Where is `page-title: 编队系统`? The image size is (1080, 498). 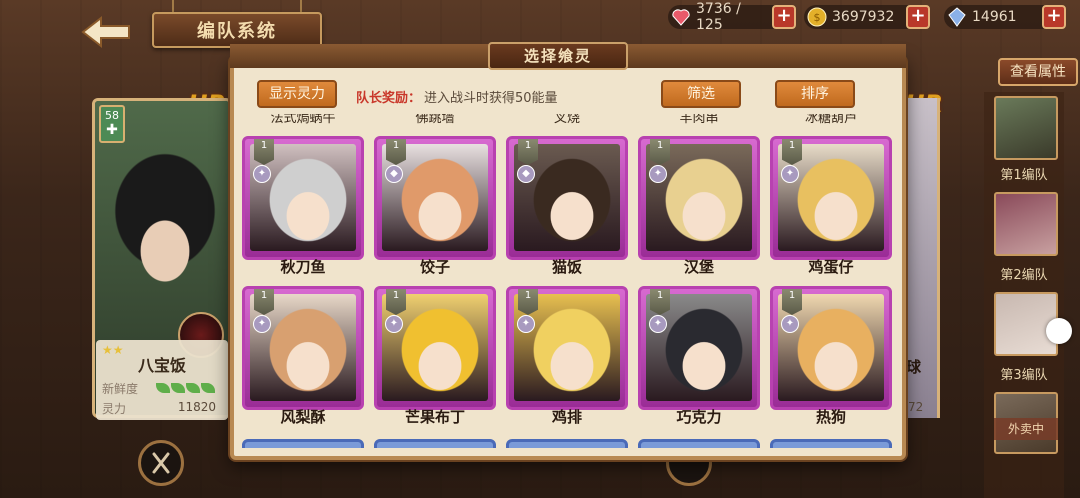 page-title: 编队系统 is located at coordinates (237, 30).